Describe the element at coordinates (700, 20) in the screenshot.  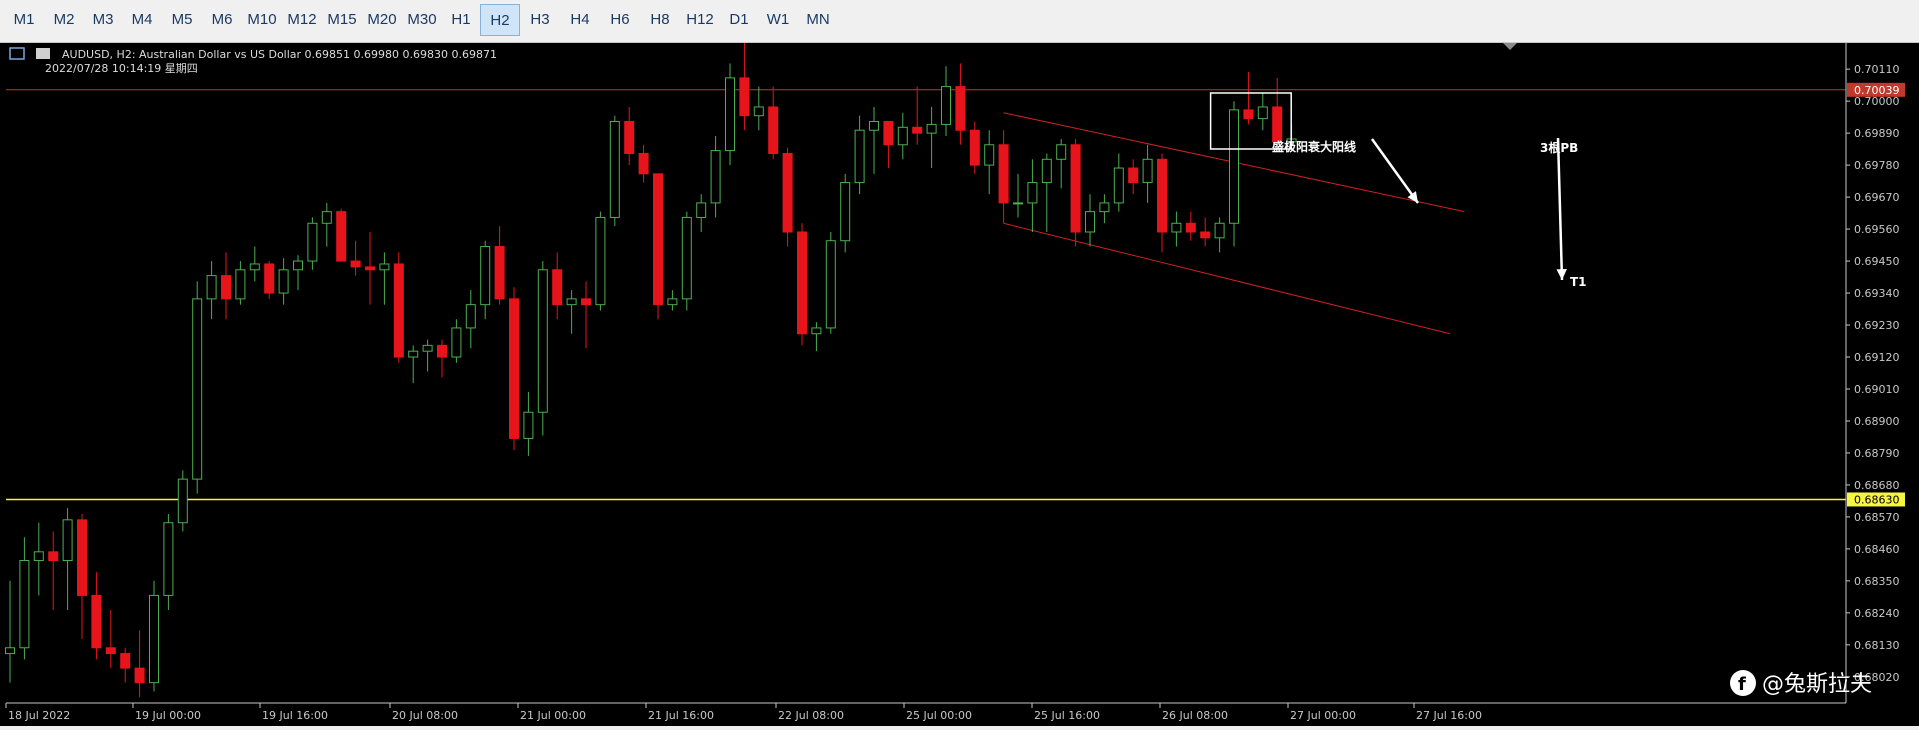
I see `timeframe-h12: H12` at that location.